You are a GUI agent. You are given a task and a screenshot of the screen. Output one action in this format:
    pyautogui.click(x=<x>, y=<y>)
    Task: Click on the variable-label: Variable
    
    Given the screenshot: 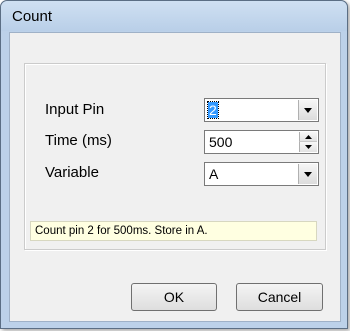 What is the action you would take?
    pyautogui.click(x=72, y=172)
    